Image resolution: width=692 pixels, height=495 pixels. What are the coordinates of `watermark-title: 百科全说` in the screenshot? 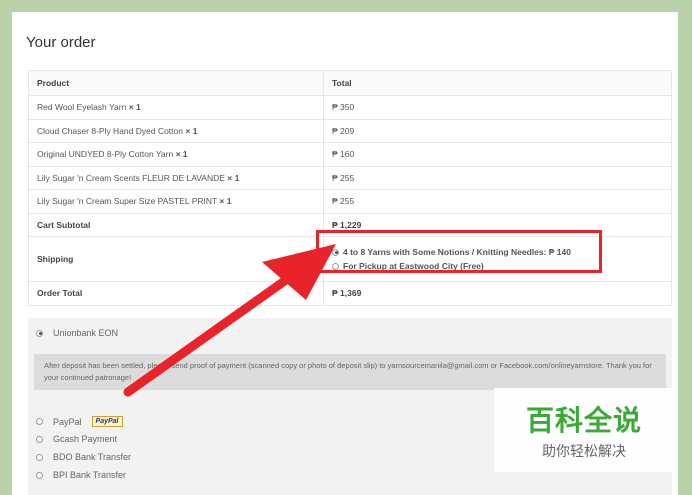 It's located at (583, 420).